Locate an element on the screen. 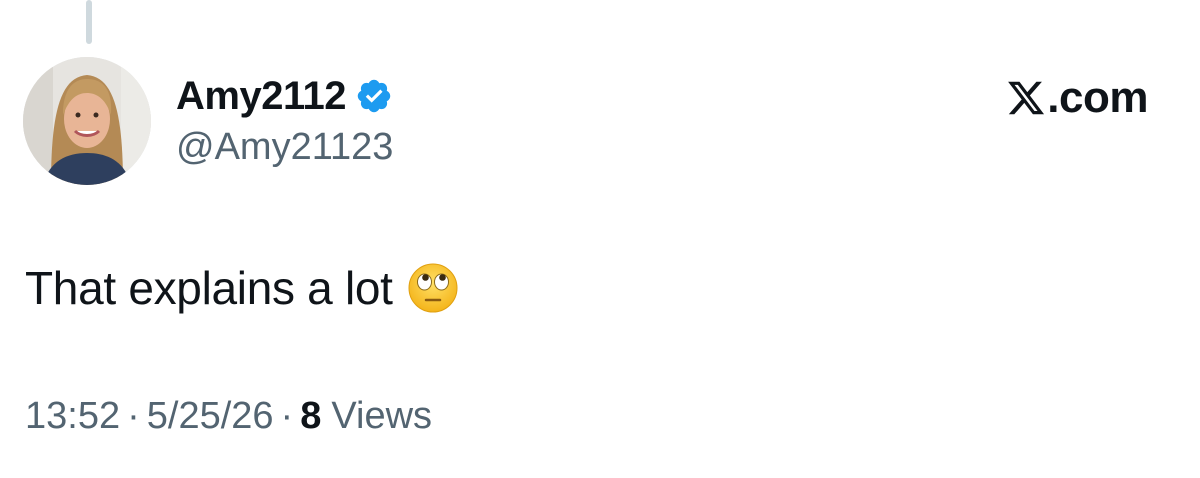  brand-watermark: .com is located at coordinates (1077, 98).